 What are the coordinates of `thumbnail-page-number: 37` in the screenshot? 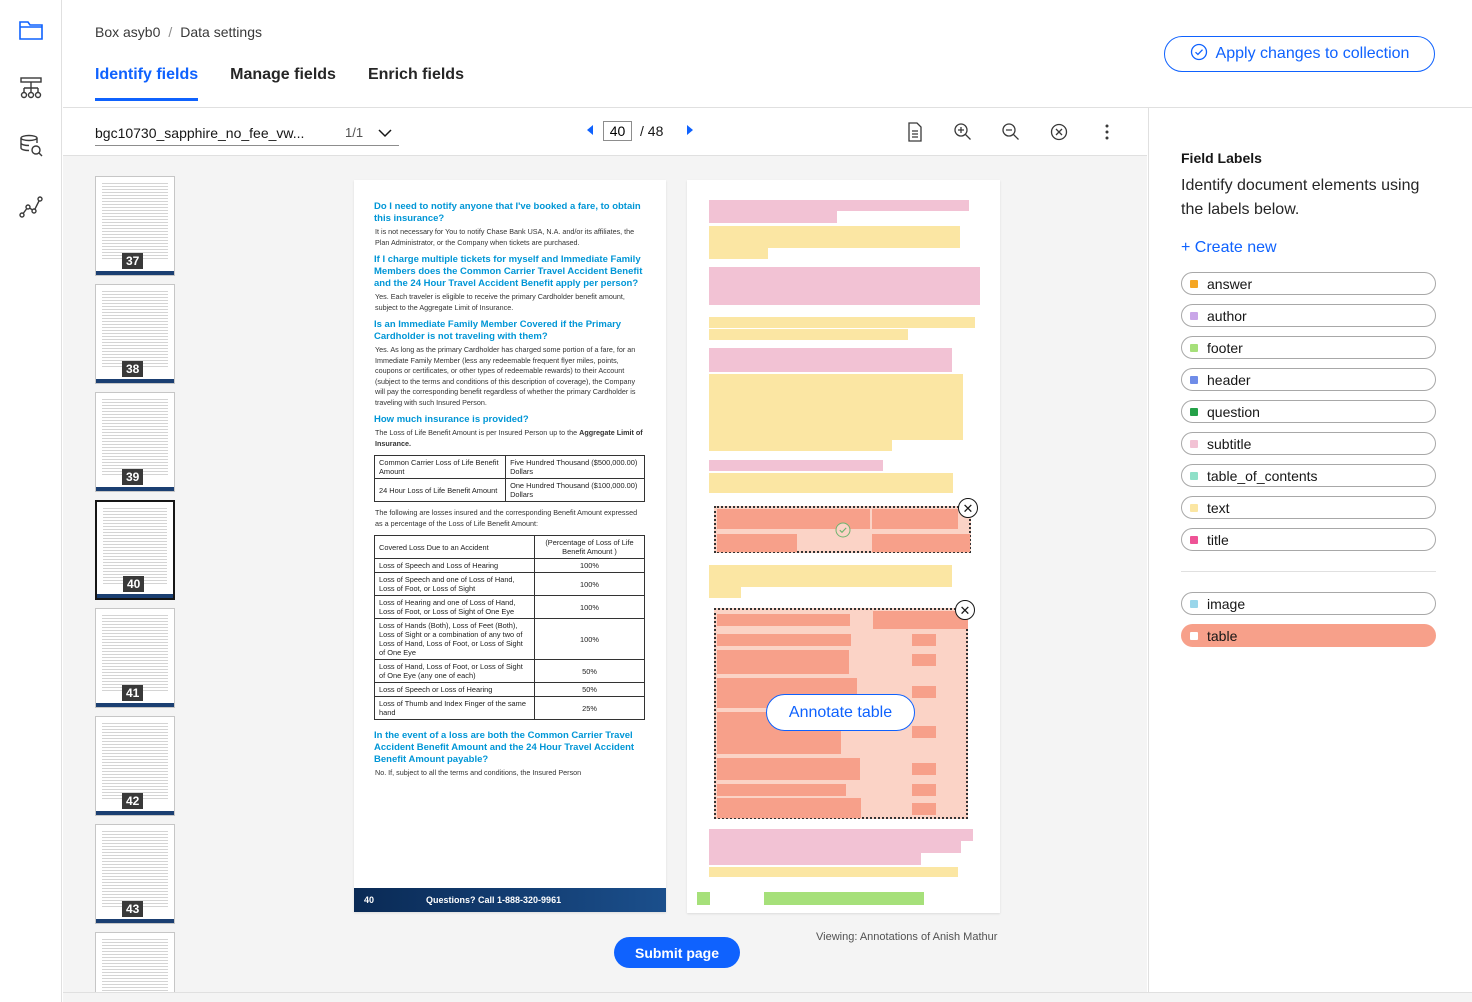 It's located at (133, 261).